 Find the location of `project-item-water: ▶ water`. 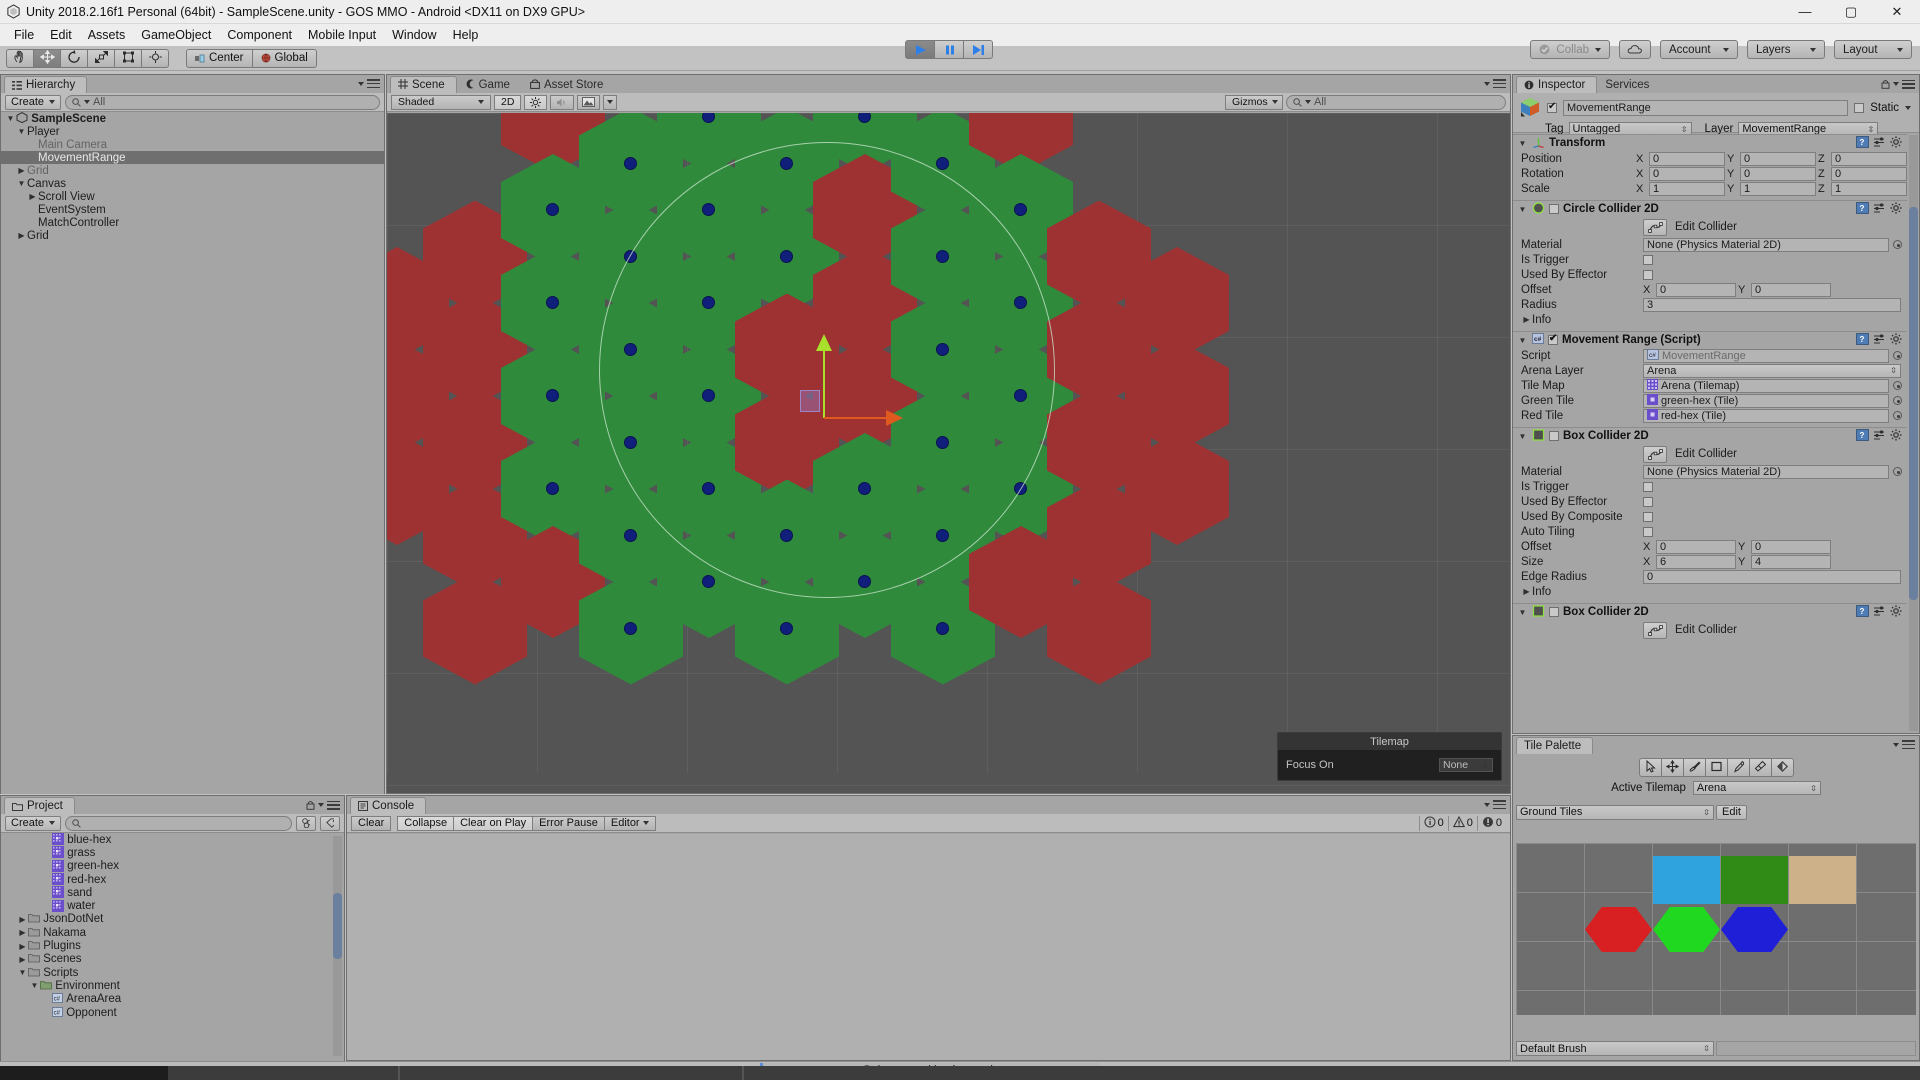

project-item-water: ▶ water is located at coordinates (172, 905).